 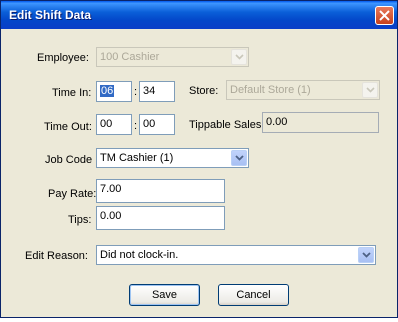 I want to click on time-out-minute-value: 00, so click(x=149, y=124).